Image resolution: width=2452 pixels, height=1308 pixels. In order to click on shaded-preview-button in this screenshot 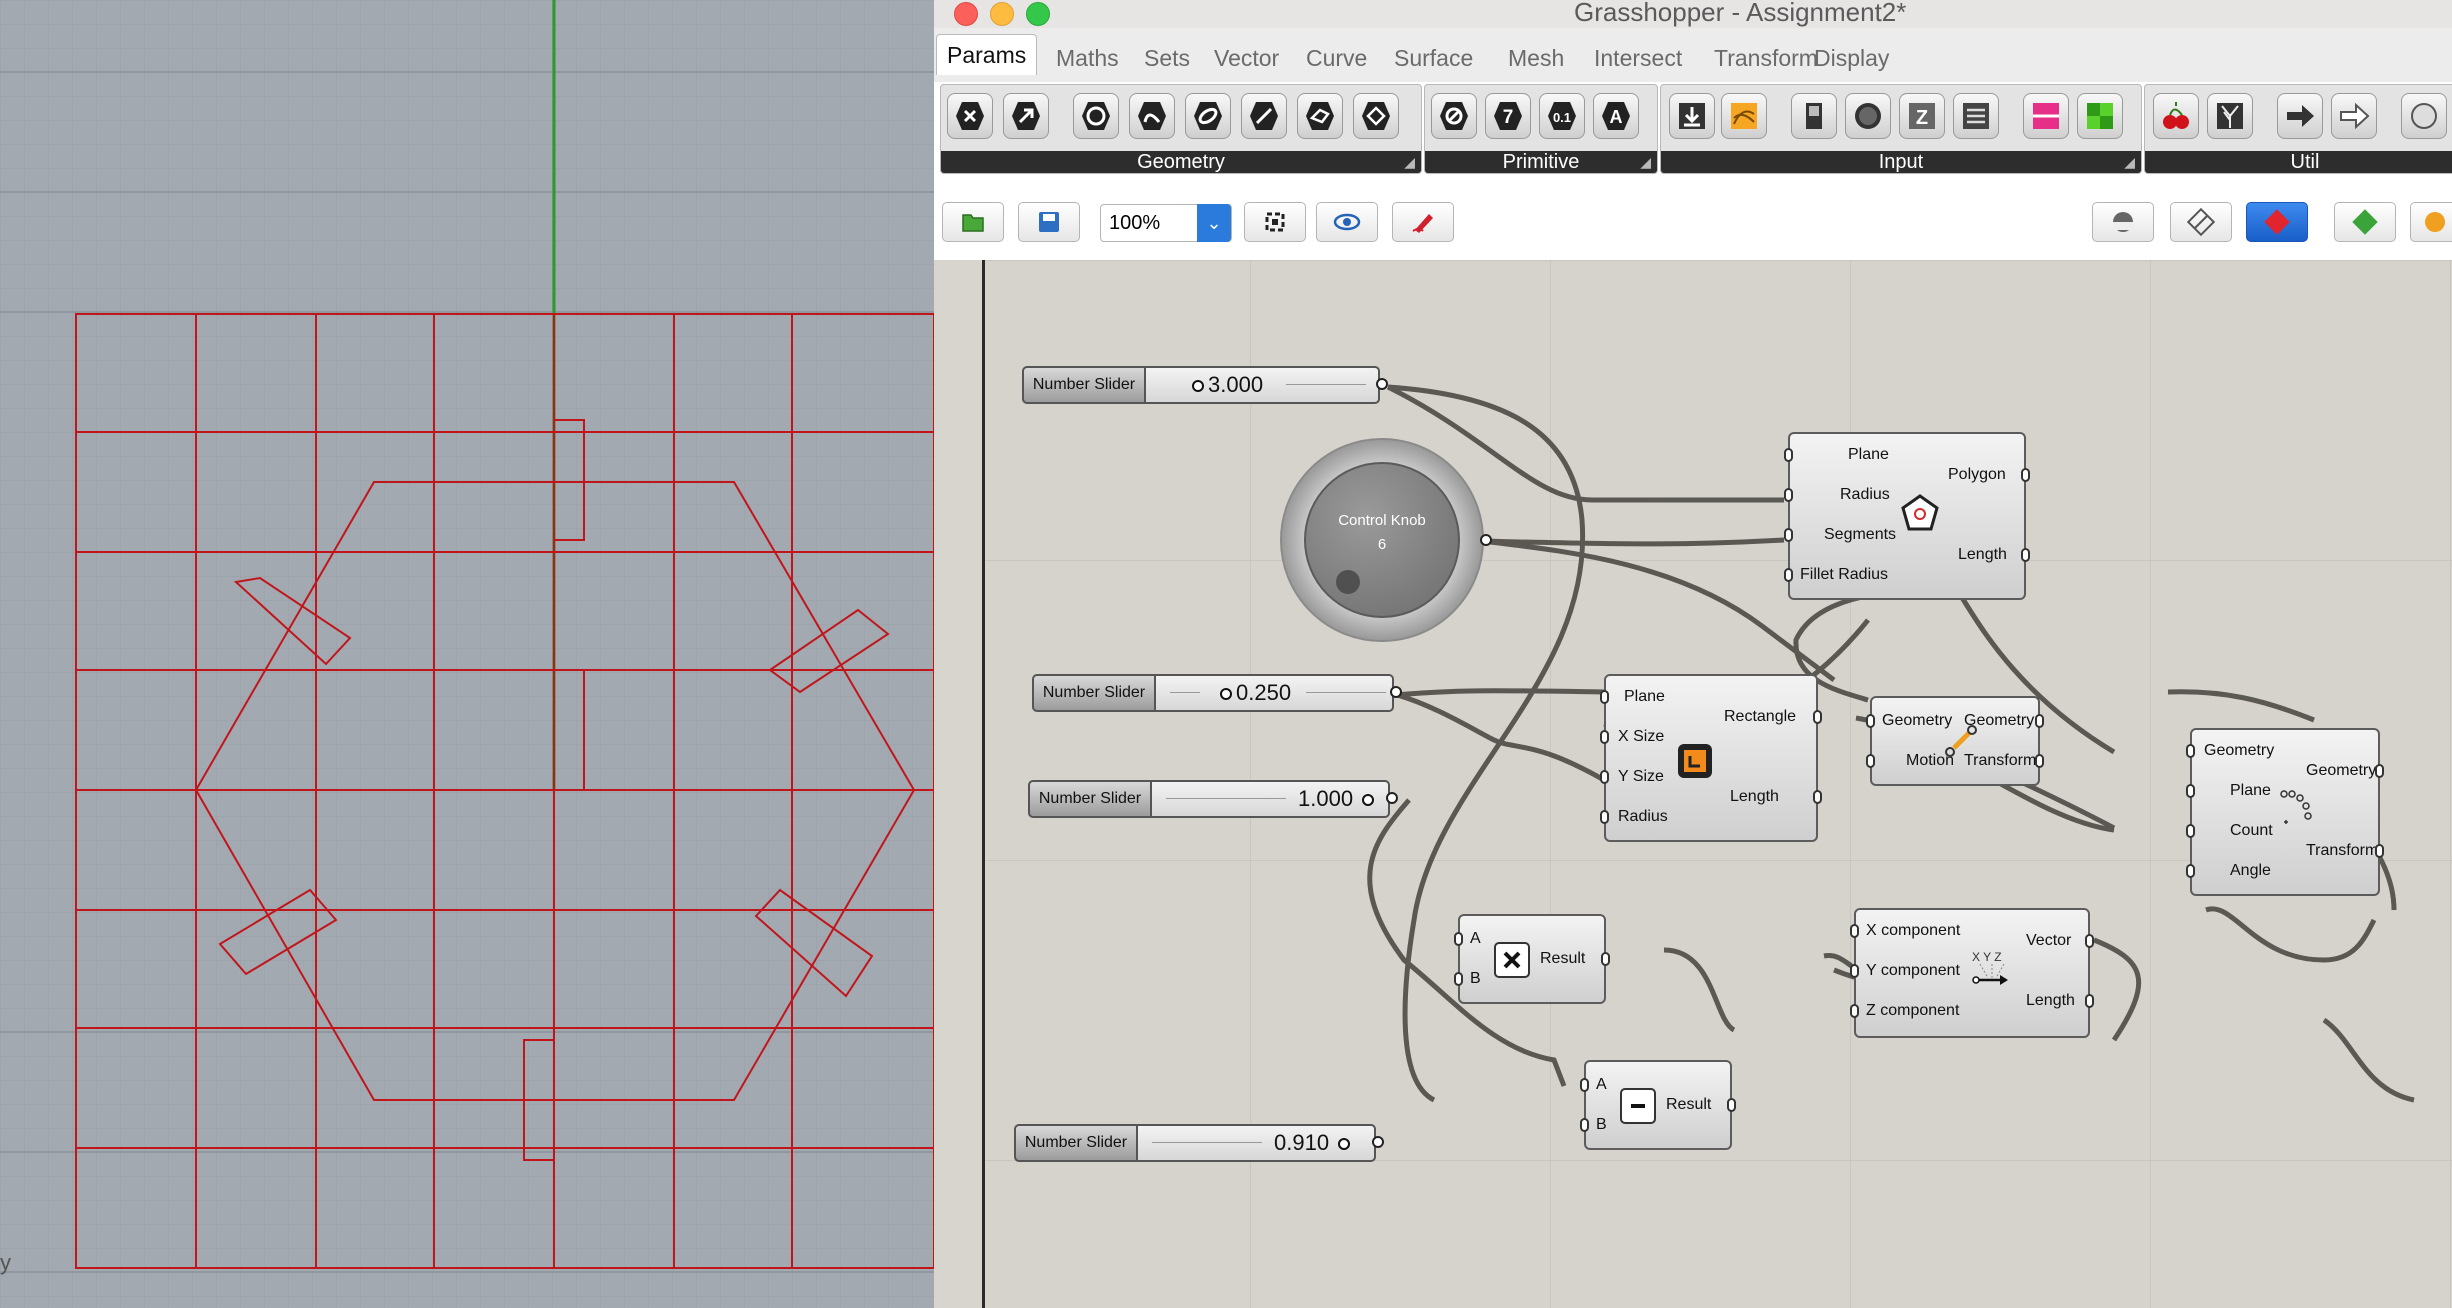, I will do `click(2277, 222)`.